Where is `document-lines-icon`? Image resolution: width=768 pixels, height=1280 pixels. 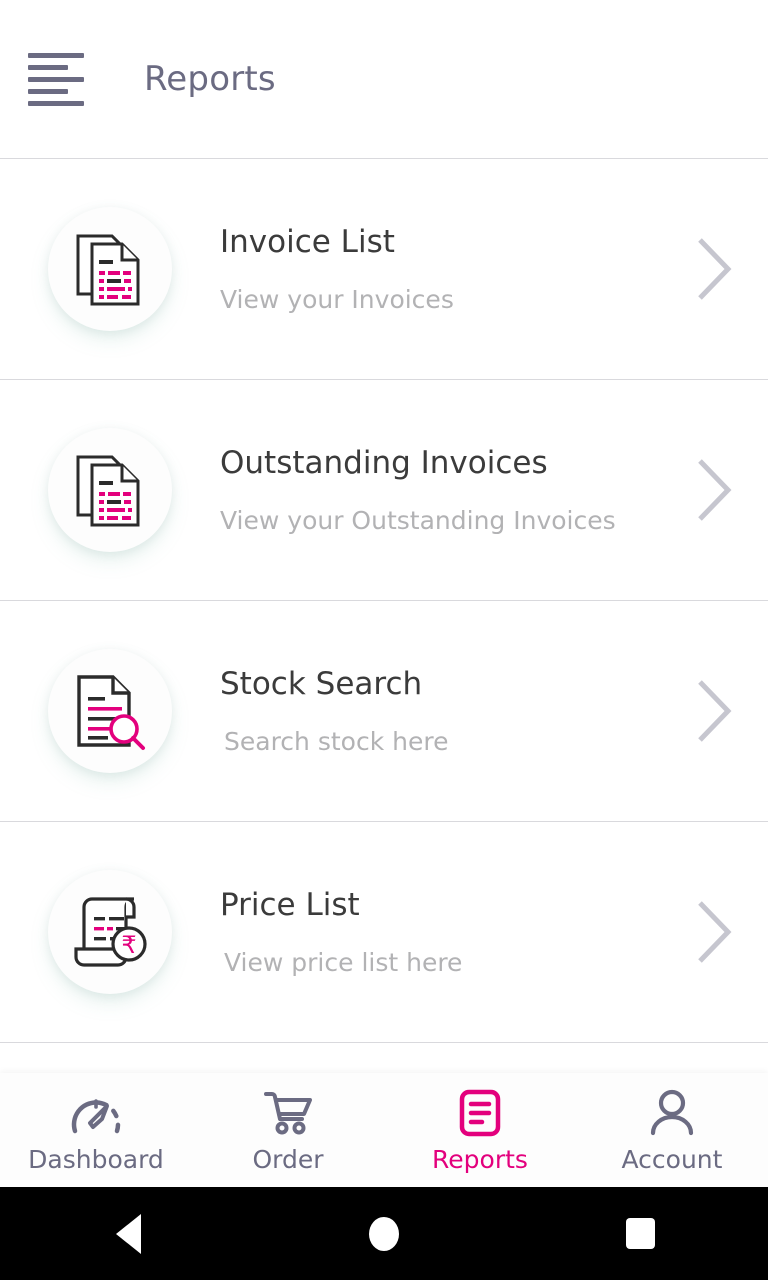 document-lines-icon is located at coordinates (480, 1113).